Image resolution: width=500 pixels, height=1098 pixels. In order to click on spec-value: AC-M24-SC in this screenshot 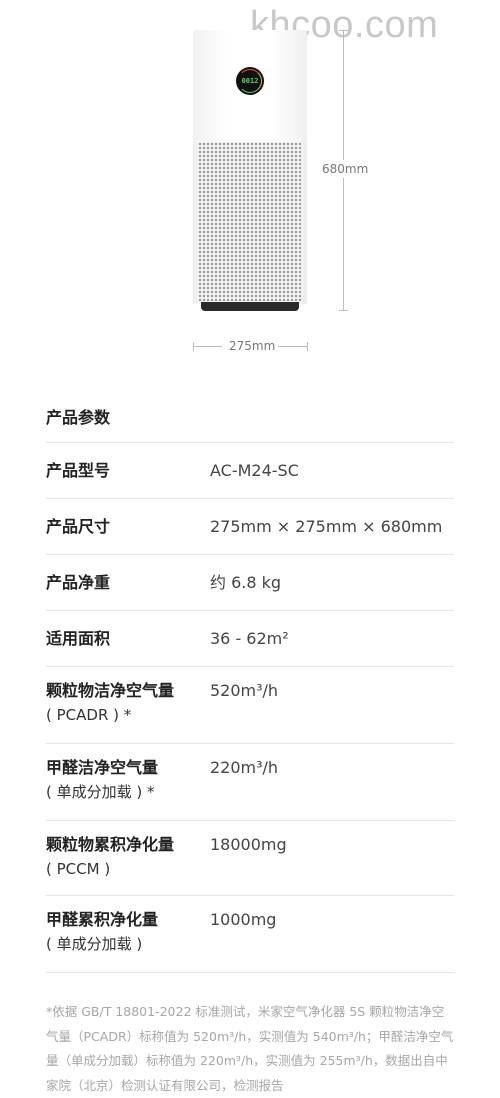, I will do `click(254, 470)`.